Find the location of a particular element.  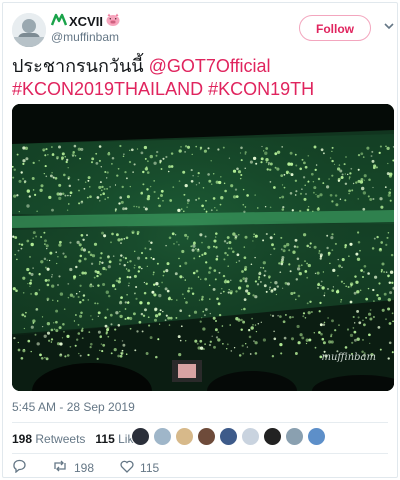

liker-avatars is located at coordinates (228, 436).